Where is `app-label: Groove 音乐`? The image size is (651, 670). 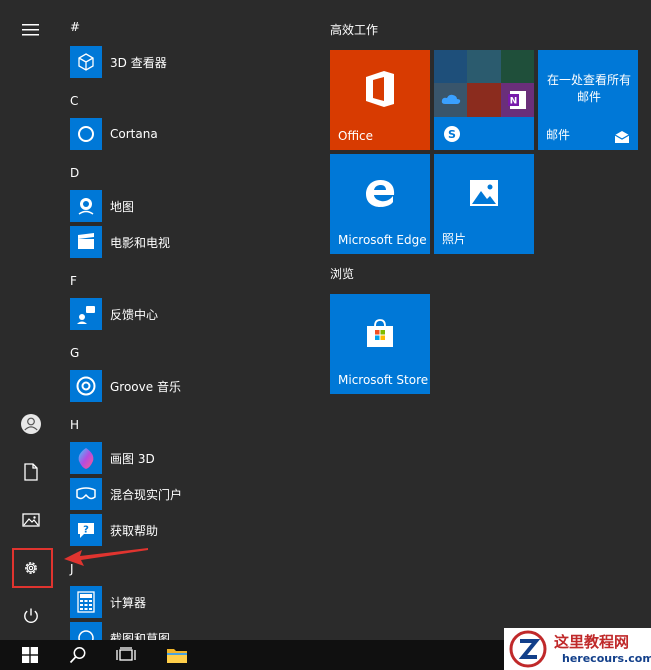 app-label: Groove 音乐 is located at coordinates (145, 386).